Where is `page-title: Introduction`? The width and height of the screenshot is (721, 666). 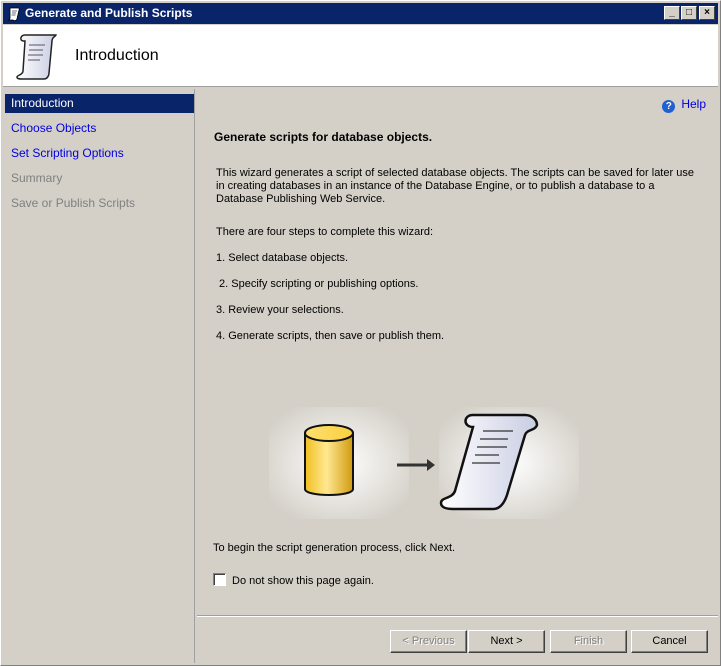
page-title: Introduction is located at coordinates (117, 55).